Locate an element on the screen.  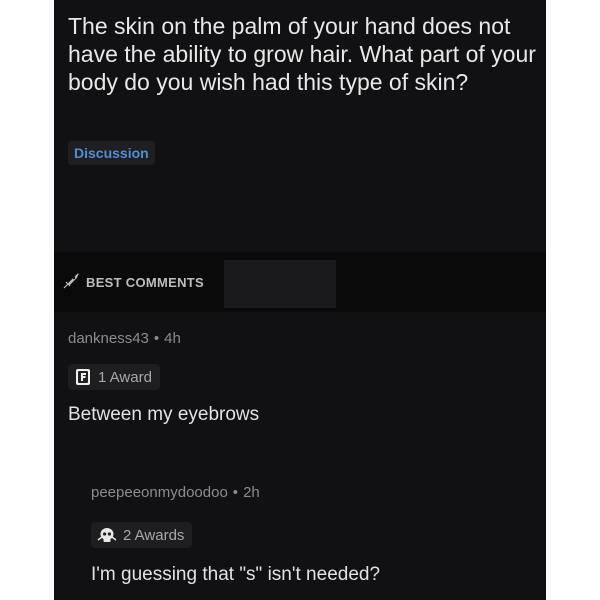
award-label: 1 Award is located at coordinates (125, 377).